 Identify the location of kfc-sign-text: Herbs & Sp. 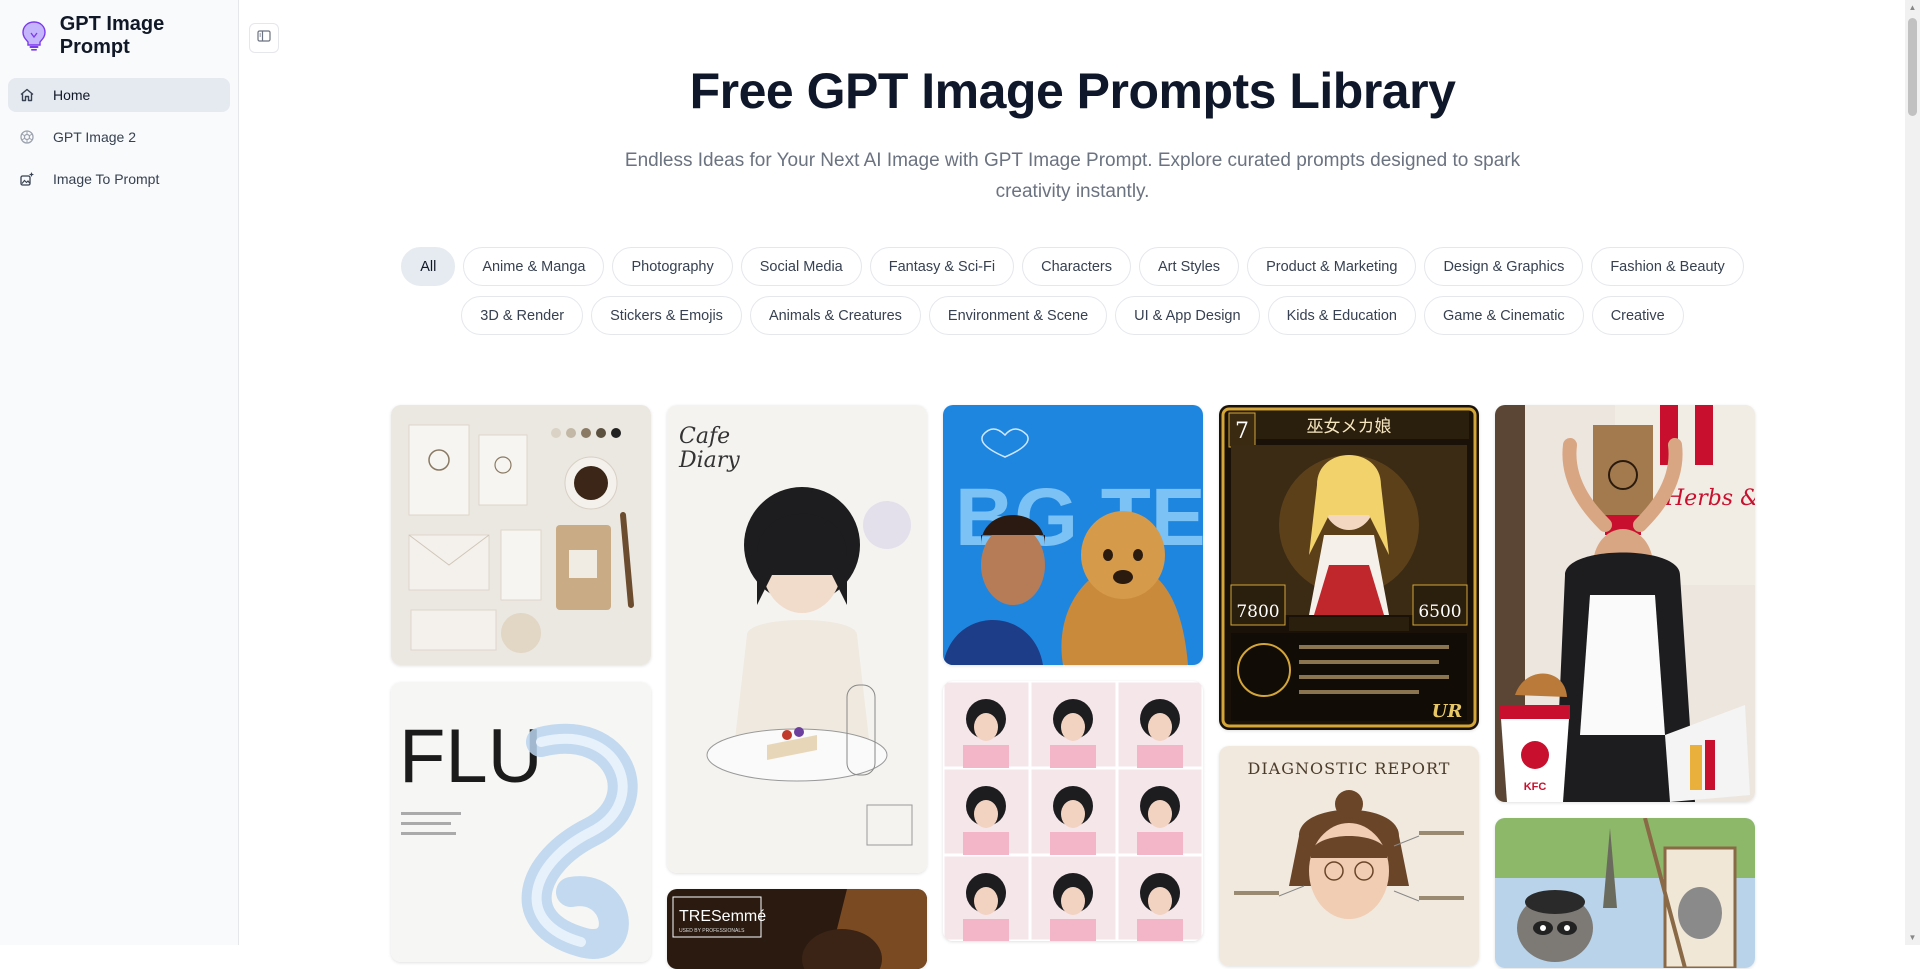
(1709, 498).